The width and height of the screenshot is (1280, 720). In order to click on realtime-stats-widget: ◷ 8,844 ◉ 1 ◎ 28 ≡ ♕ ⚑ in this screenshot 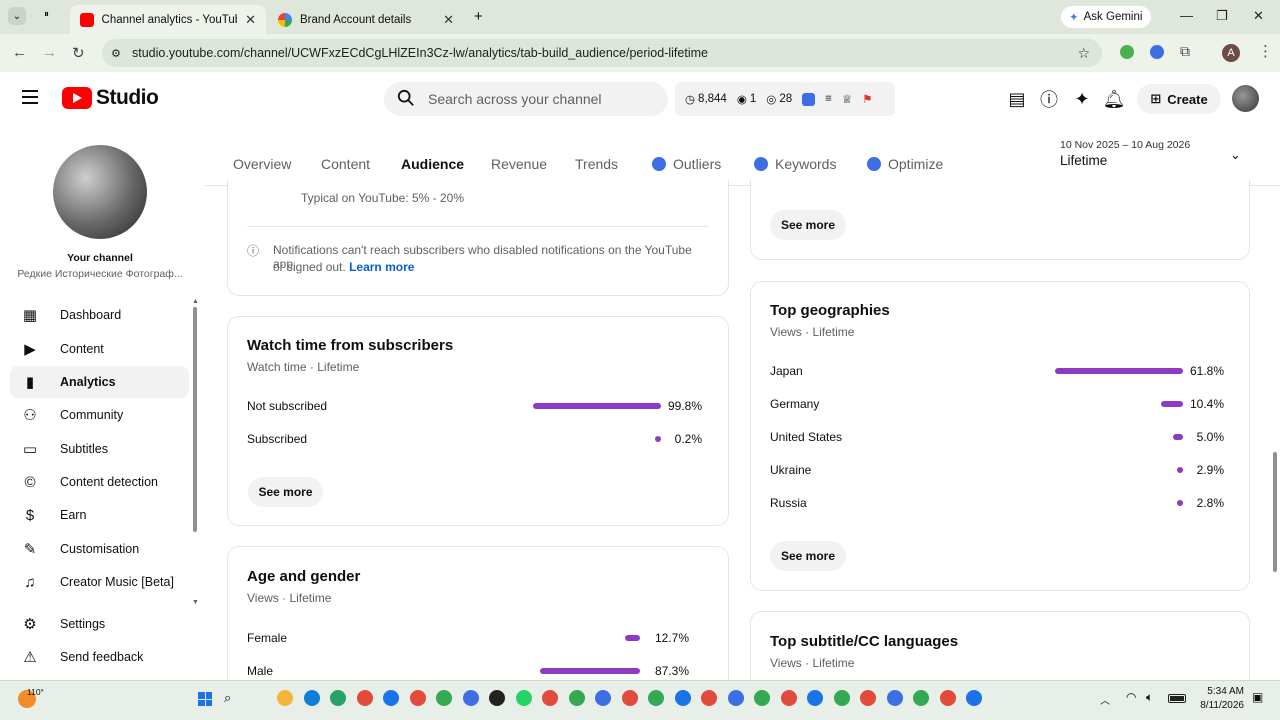, I will do `click(785, 99)`.